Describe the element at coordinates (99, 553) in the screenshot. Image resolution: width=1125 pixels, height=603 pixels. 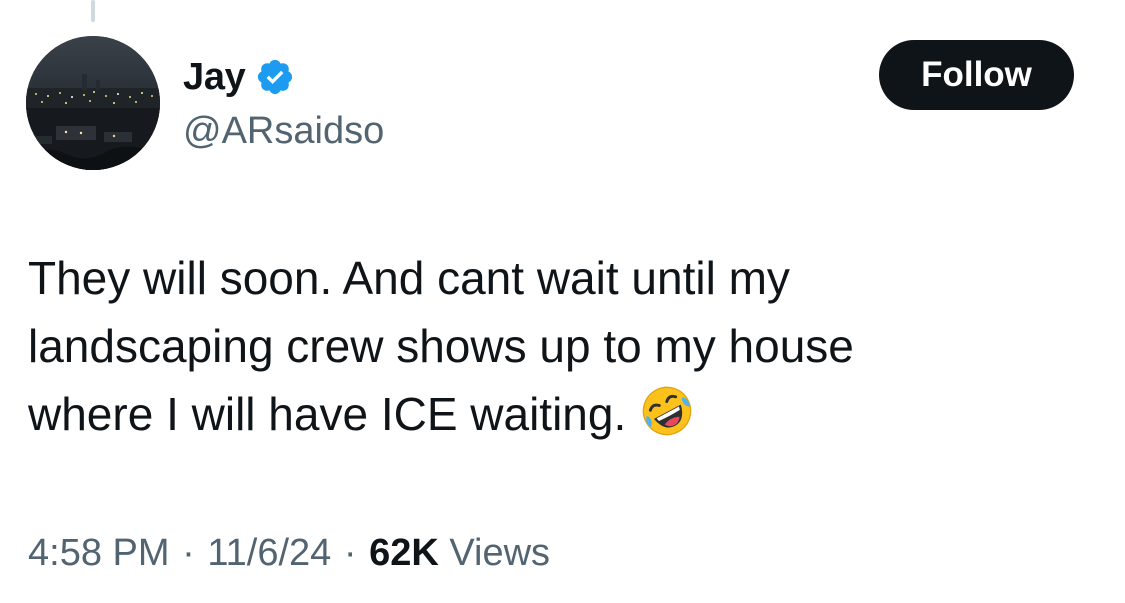
I see `tweet-time: 4:58 PM` at that location.